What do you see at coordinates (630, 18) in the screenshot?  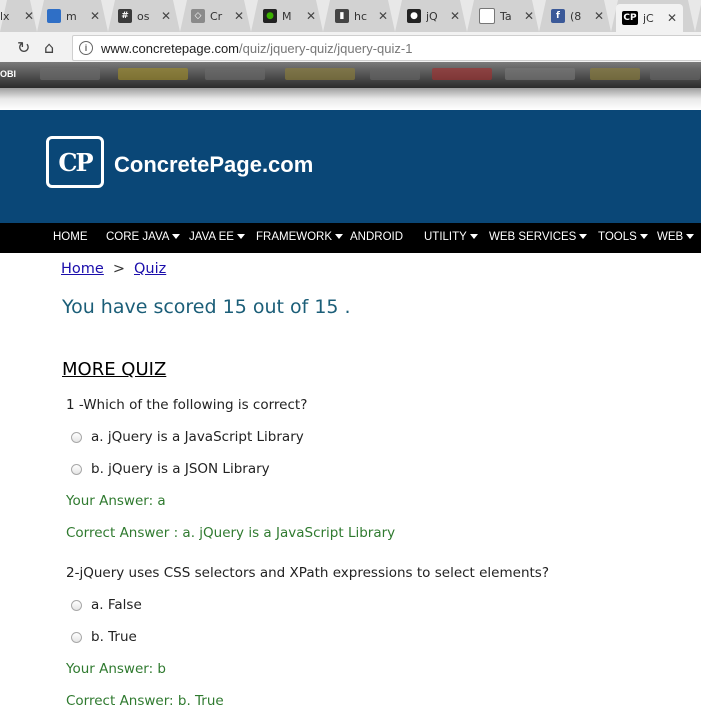 I see `concretepage-favicon-icon: CP` at bounding box center [630, 18].